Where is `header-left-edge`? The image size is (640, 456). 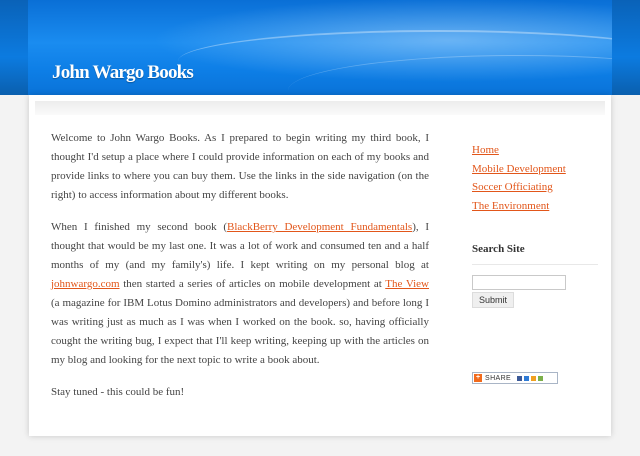
header-left-edge is located at coordinates (14, 47).